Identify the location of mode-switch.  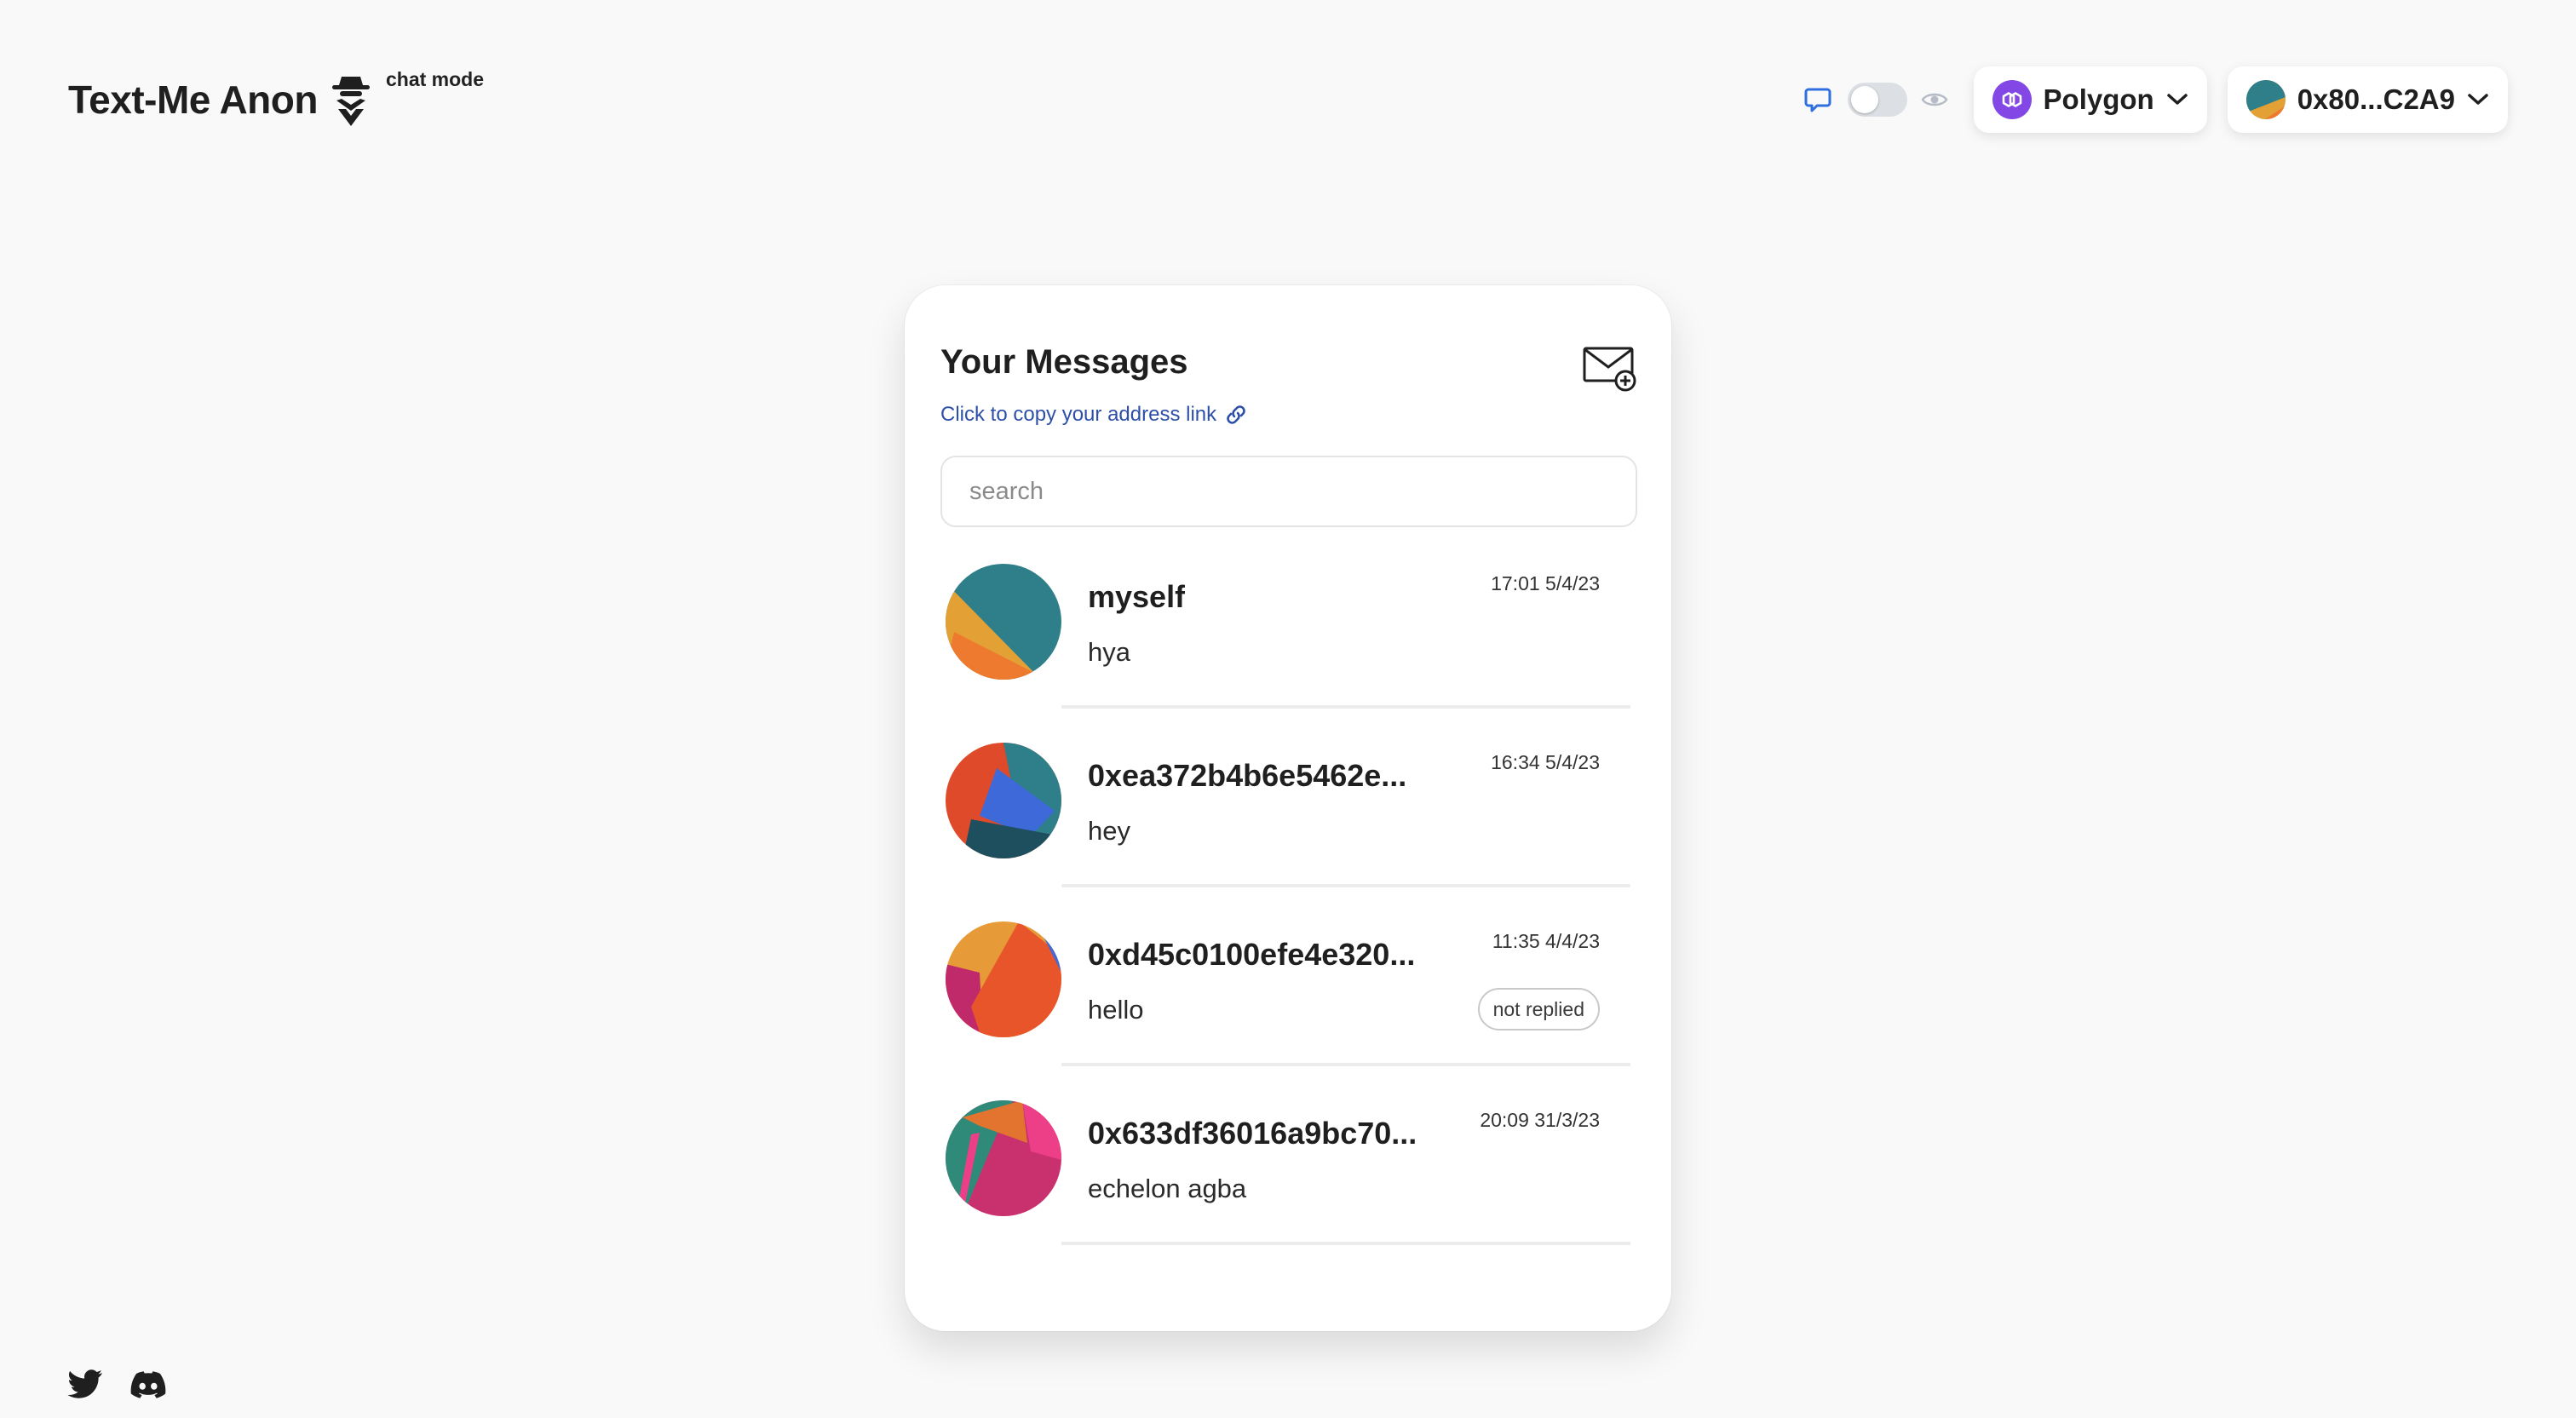
(1877, 100).